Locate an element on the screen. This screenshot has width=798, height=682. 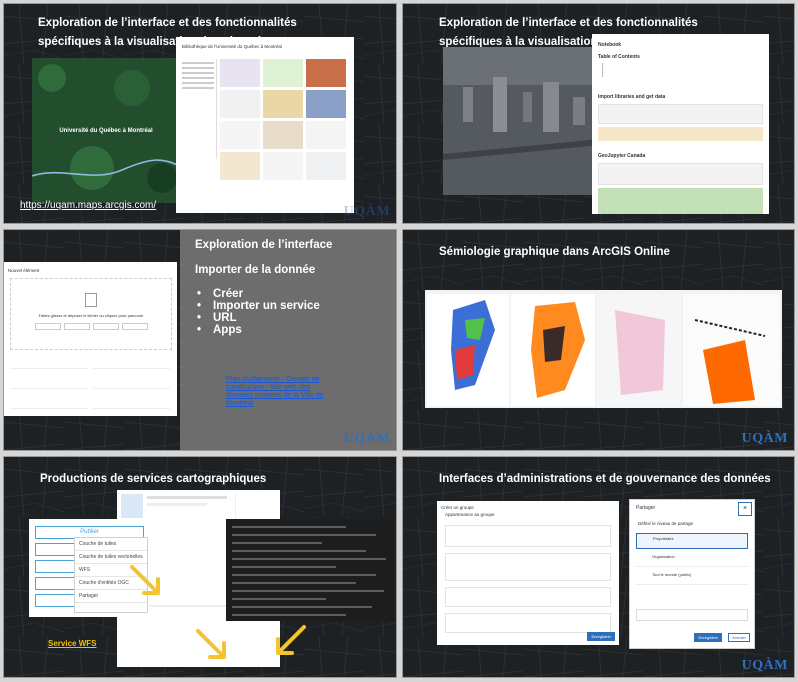
share-cancel-button: Annuler is located at coordinates (739, 637).